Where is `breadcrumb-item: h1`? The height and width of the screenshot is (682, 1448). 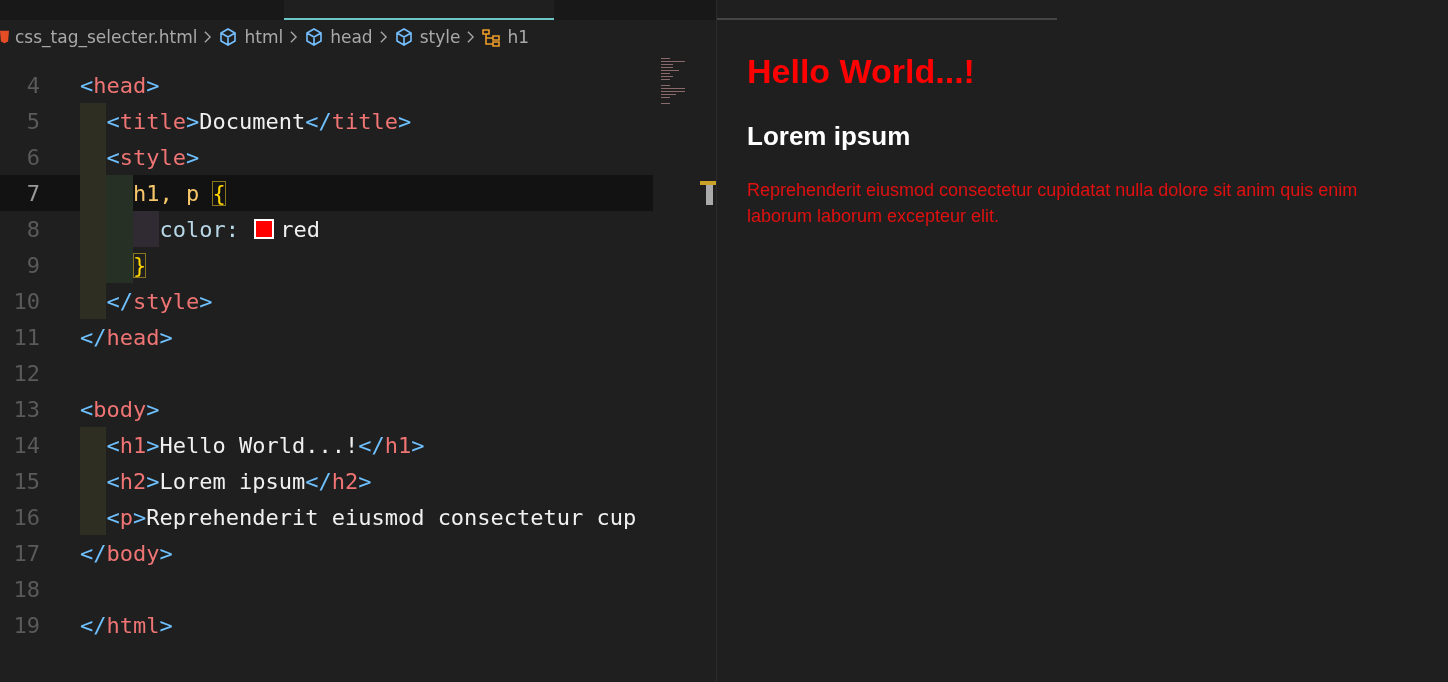
breadcrumb-item: h1 is located at coordinates (518, 37).